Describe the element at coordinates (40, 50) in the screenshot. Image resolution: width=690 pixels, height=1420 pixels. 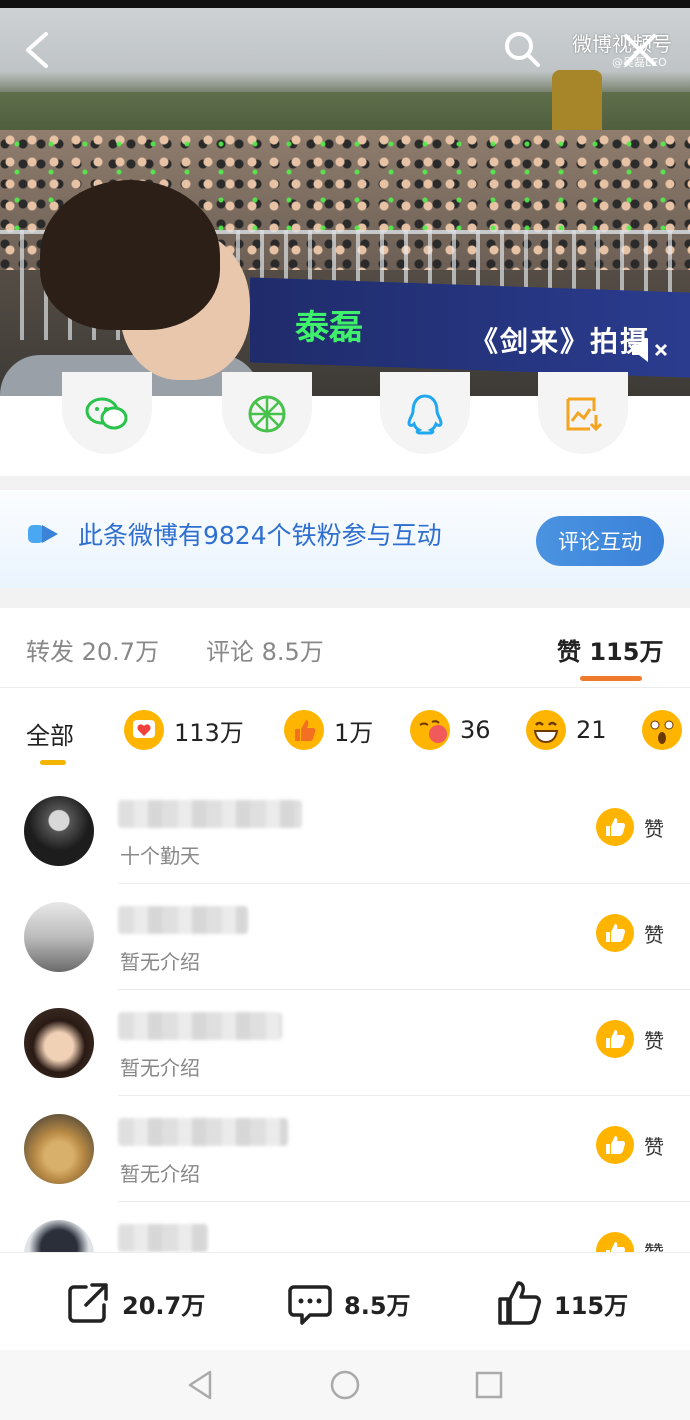
I see `back-icon` at that location.